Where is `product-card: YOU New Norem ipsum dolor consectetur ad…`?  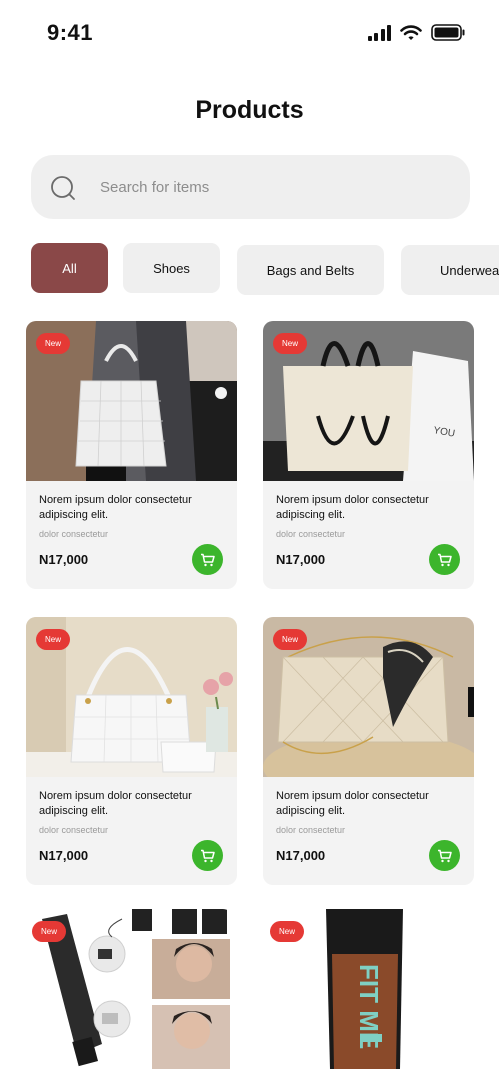
product-card: YOU New Norem ipsum dolor consectetur ad… is located at coordinates (368, 455).